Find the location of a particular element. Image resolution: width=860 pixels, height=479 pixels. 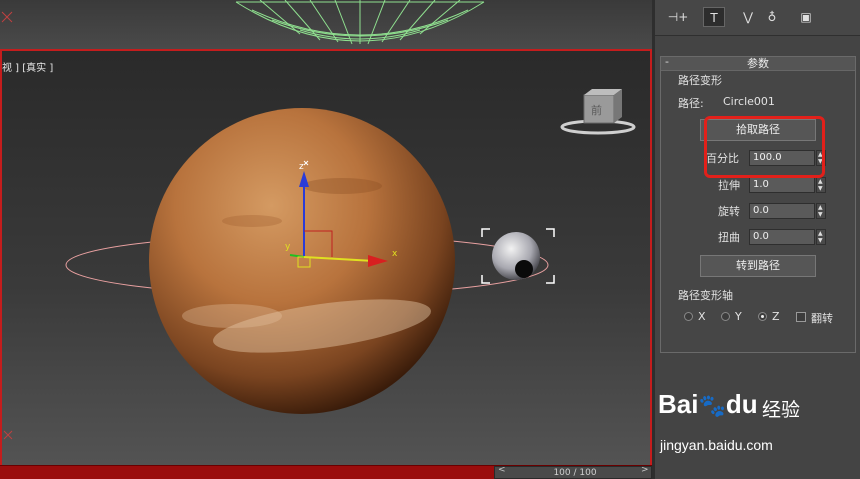

axis-z-radio is located at coordinates (762, 316).